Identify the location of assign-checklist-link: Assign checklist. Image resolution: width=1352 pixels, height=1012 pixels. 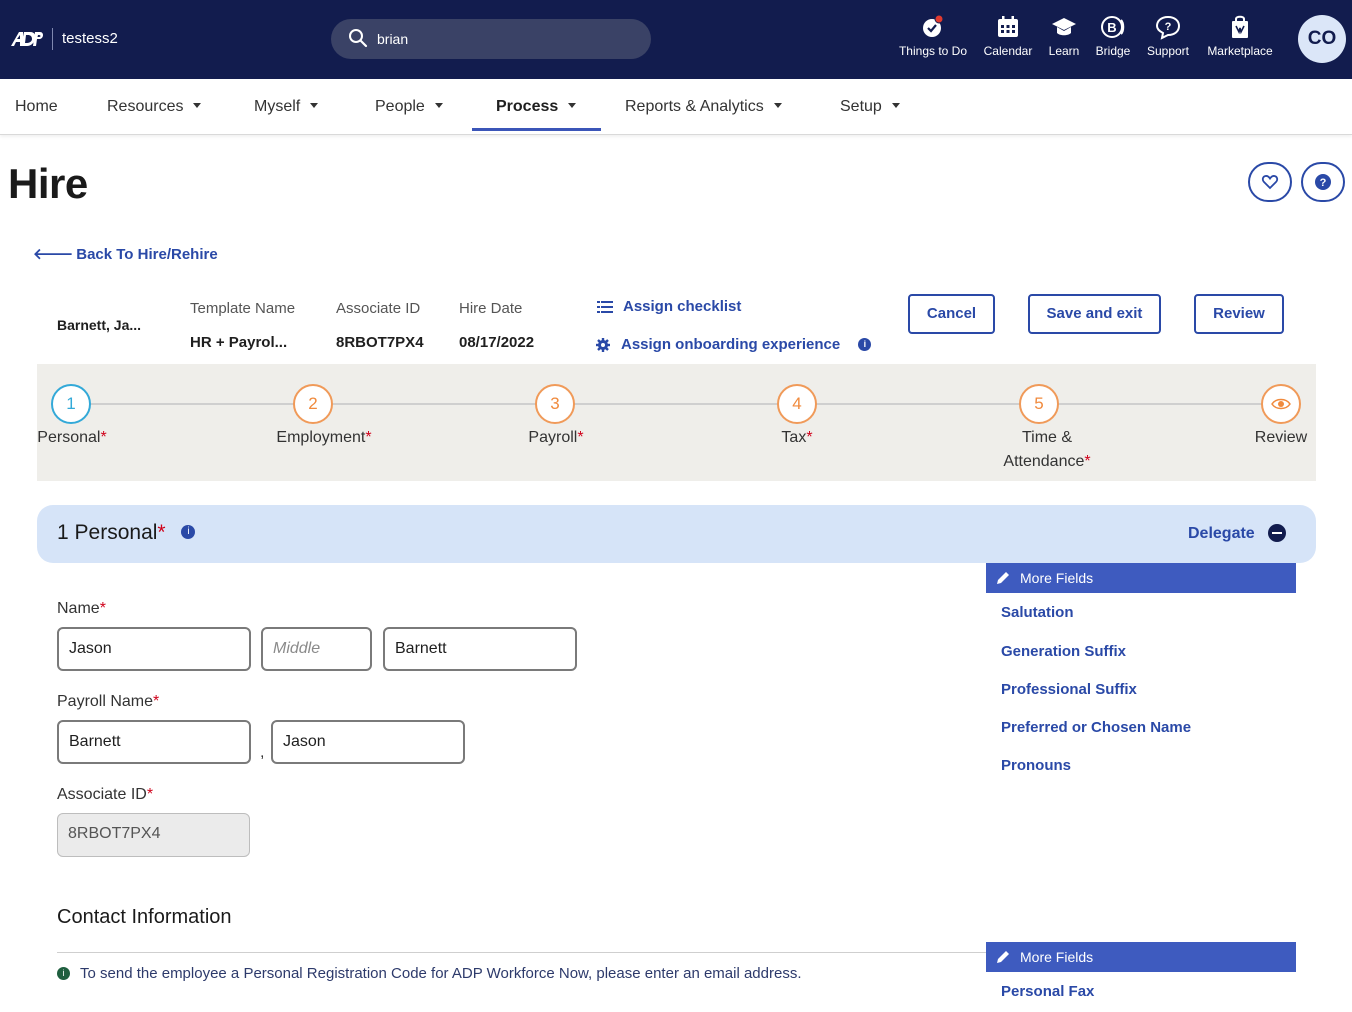
(669, 306).